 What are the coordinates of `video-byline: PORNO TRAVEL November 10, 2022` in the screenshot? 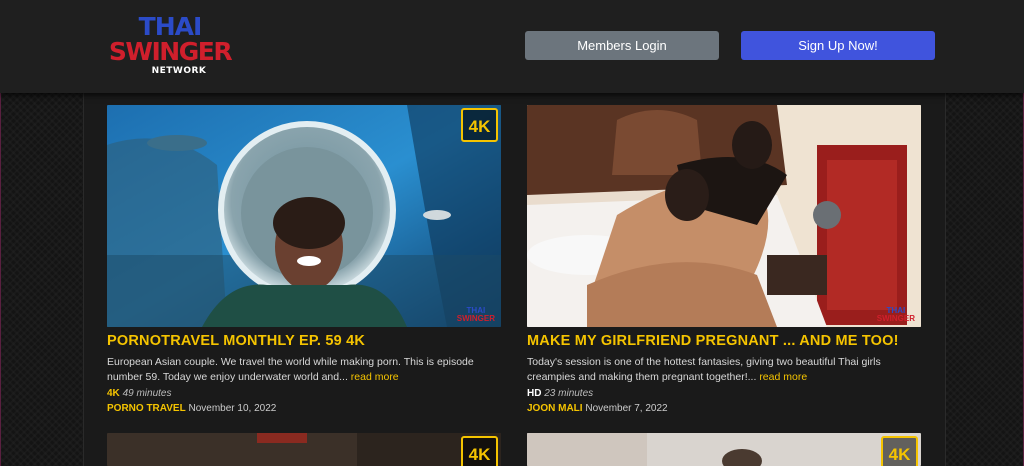 It's located at (304, 408).